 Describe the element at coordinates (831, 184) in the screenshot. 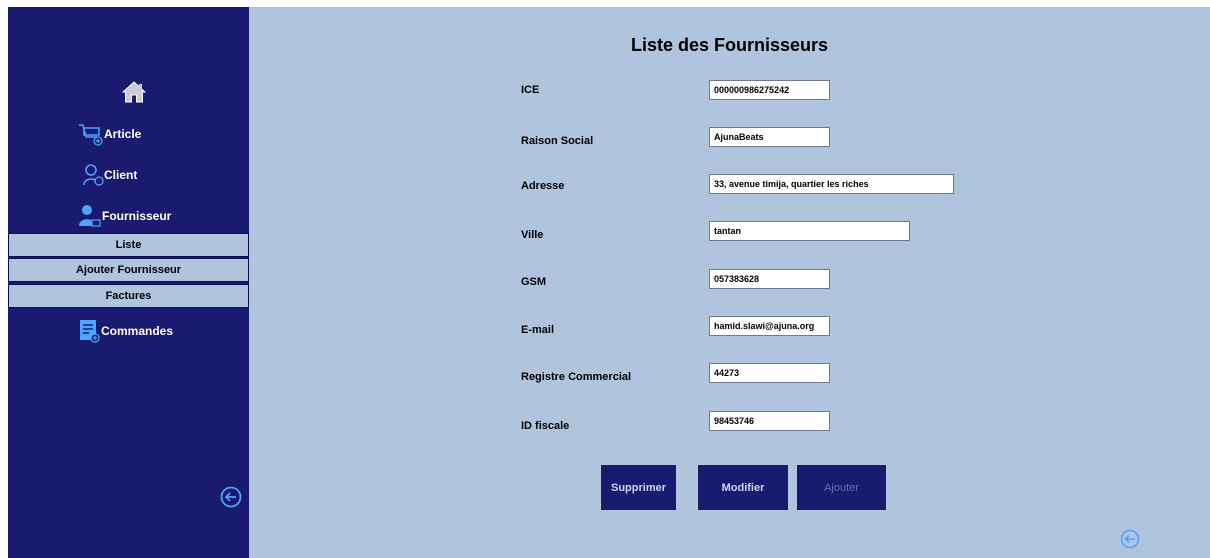

I see `adresse-input` at that location.